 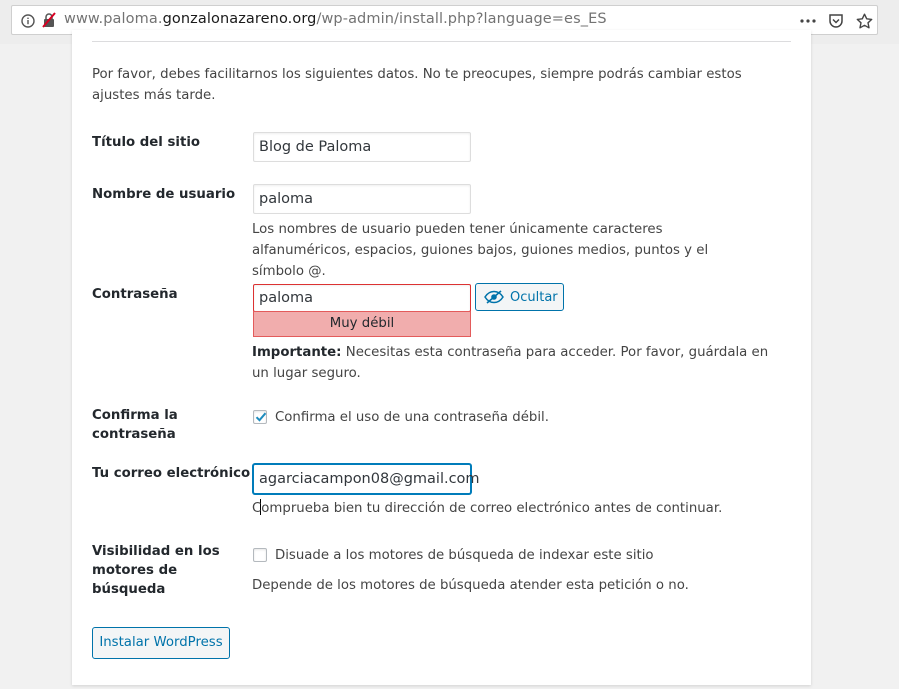 What do you see at coordinates (808, 21) in the screenshot?
I see `more-actions-icon` at bounding box center [808, 21].